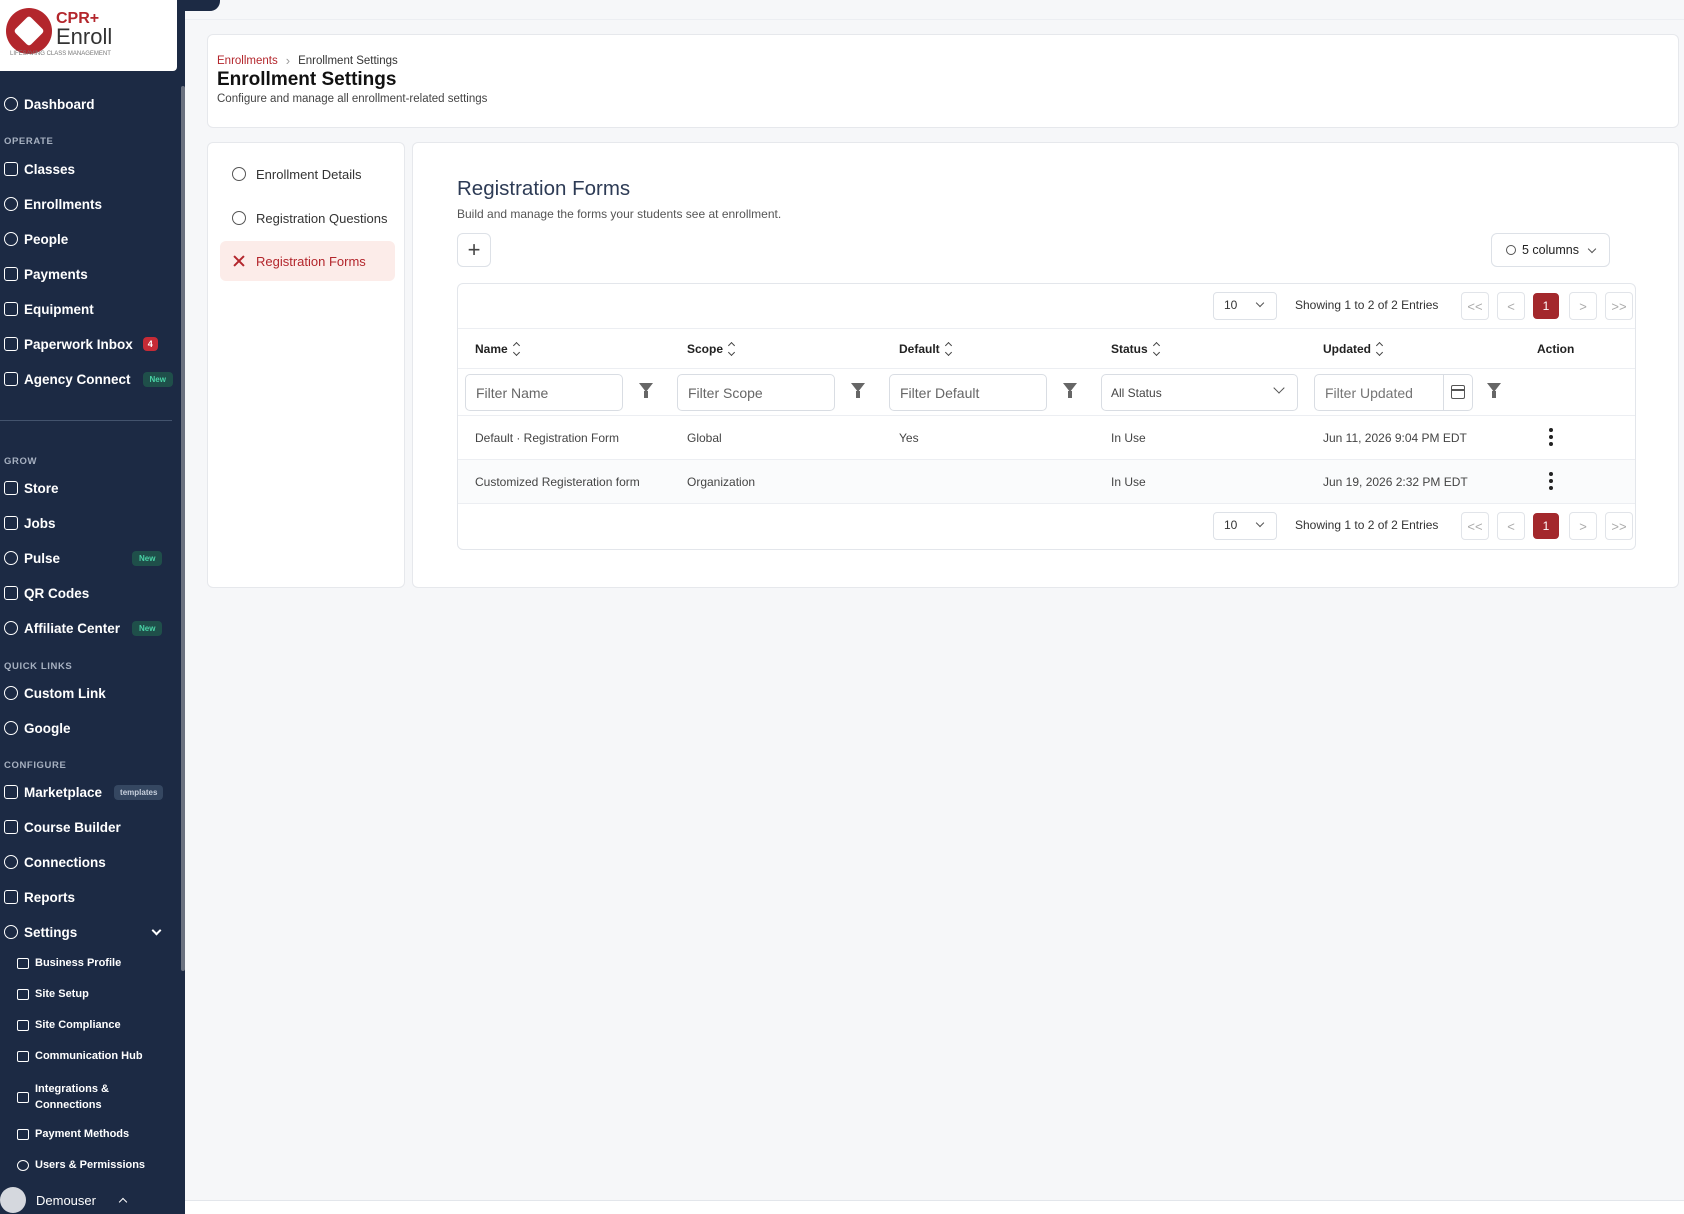  Describe the element at coordinates (1129, 349) in the screenshot. I see `column-header-label: Status` at that location.